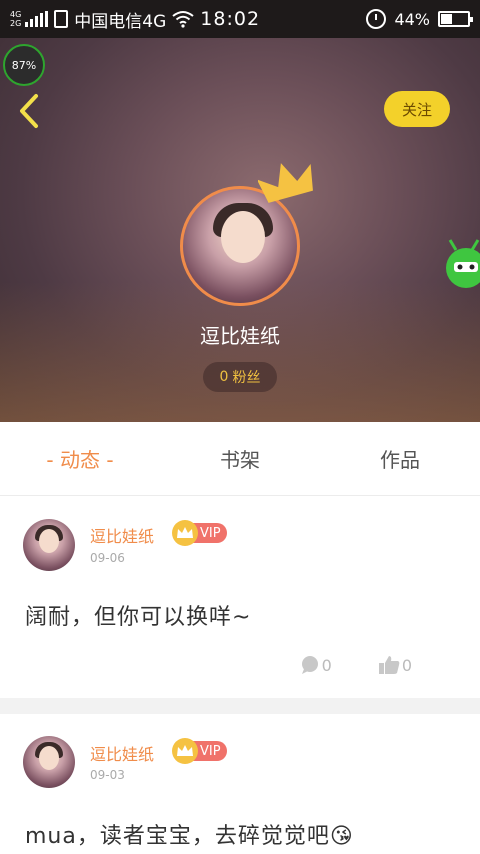 The width and height of the screenshot is (480, 854). I want to click on post-content: mua，读者宝宝，去碎觉觉吧😘, so click(189, 836).